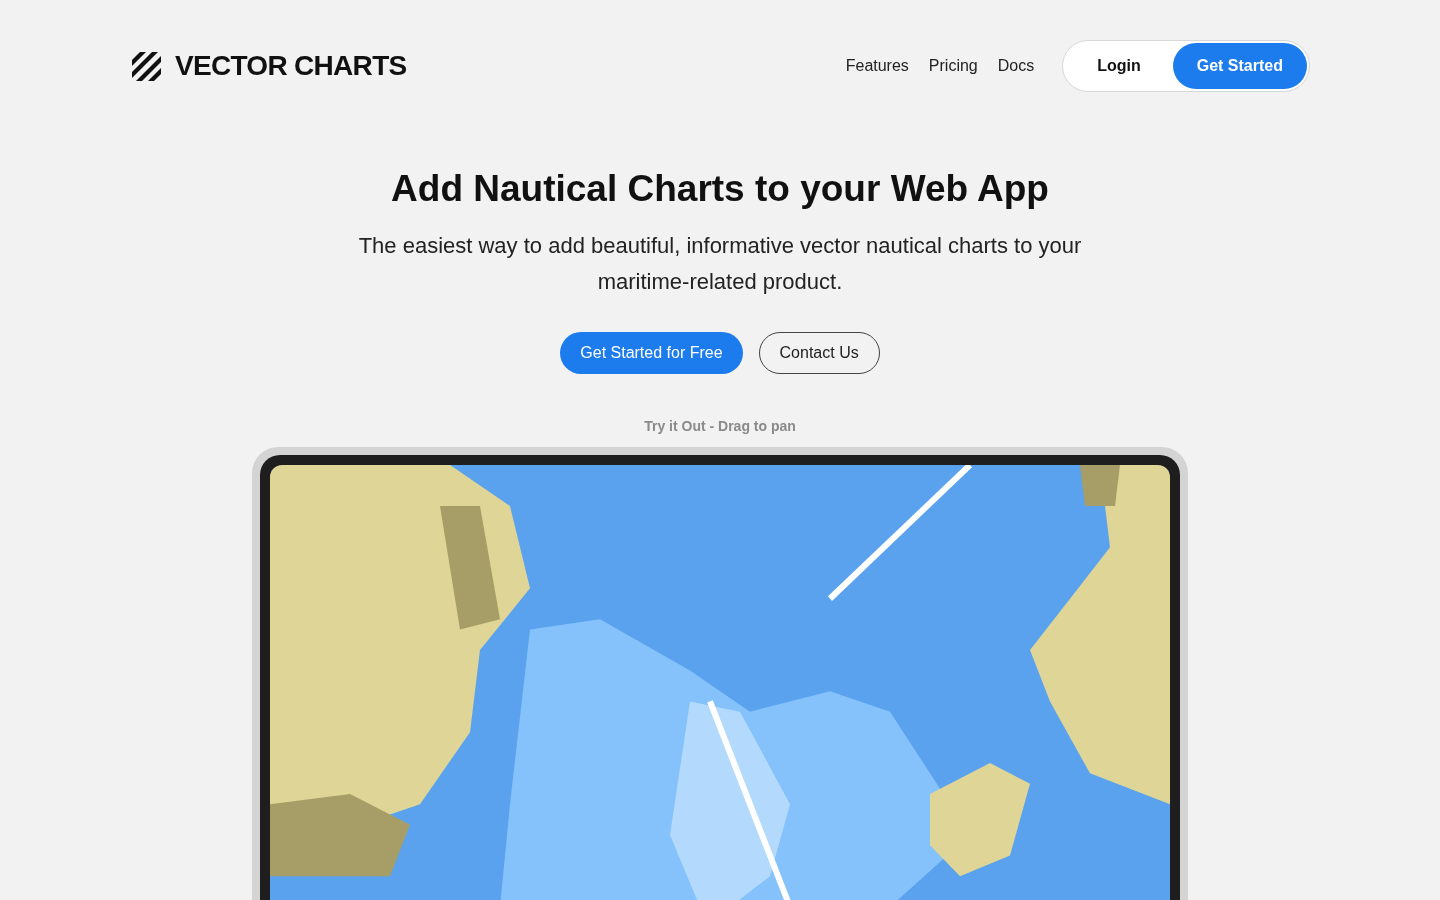  Describe the element at coordinates (291, 66) in the screenshot. I see `brand-name: VECTOR CHARTS` at that location.